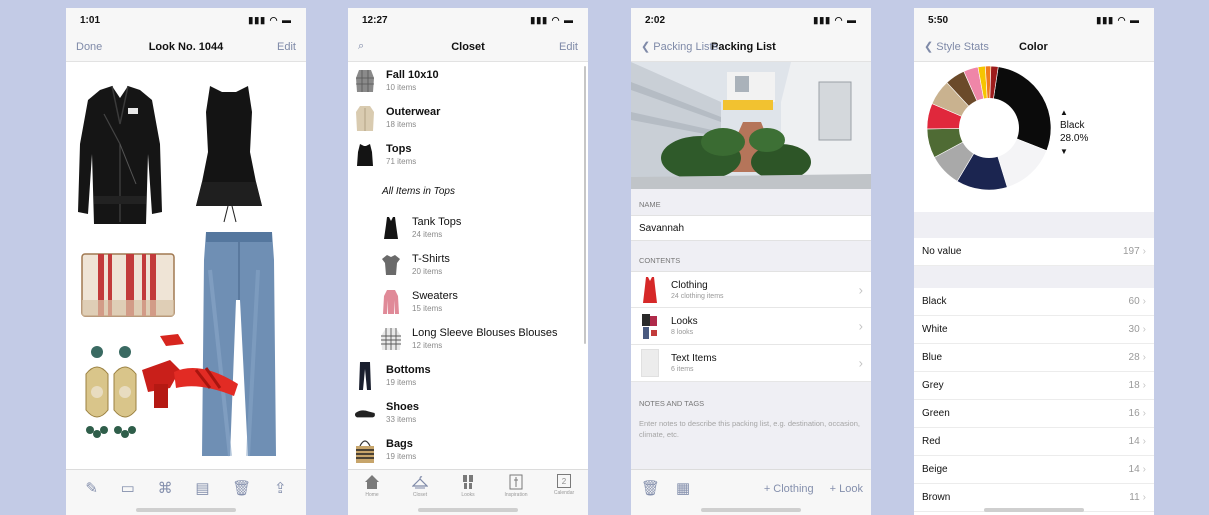  What do you see at coordinates (679, 46) in the screenshot?
I see `back-button: ❮ Packing Lists` at bounding box center [679, 46].